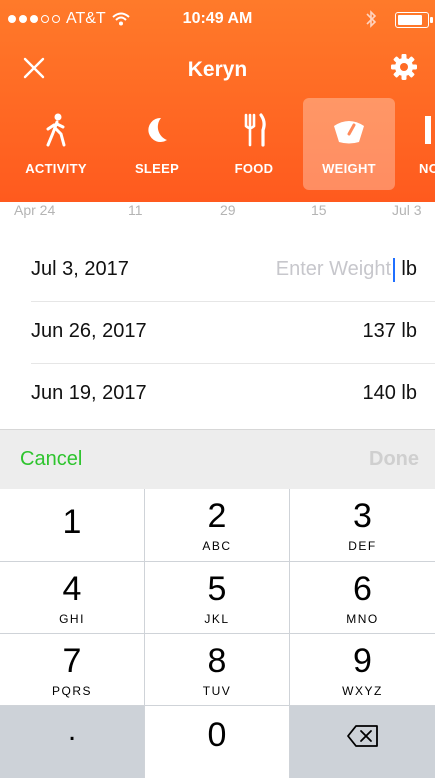 The height and width of the screenshot is (778, 435). What do you see at coordinates (407, 210) in the screenshot?
I see `axis-tick: Jul 3` at bounding box center [407, 210].